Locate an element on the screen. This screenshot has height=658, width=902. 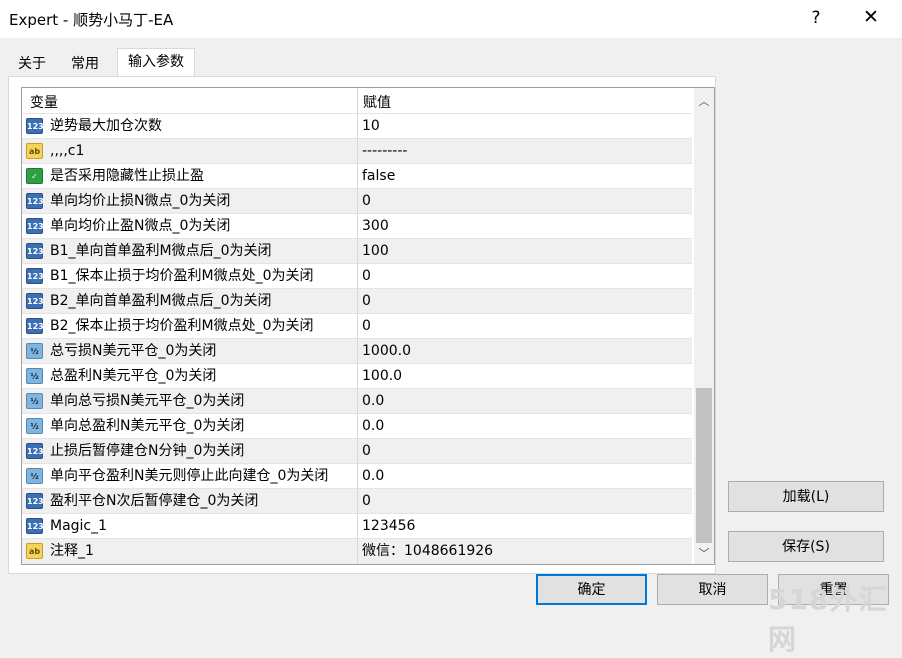
scroll-down-icon: ﹀ is located at coordinates (704, 552).